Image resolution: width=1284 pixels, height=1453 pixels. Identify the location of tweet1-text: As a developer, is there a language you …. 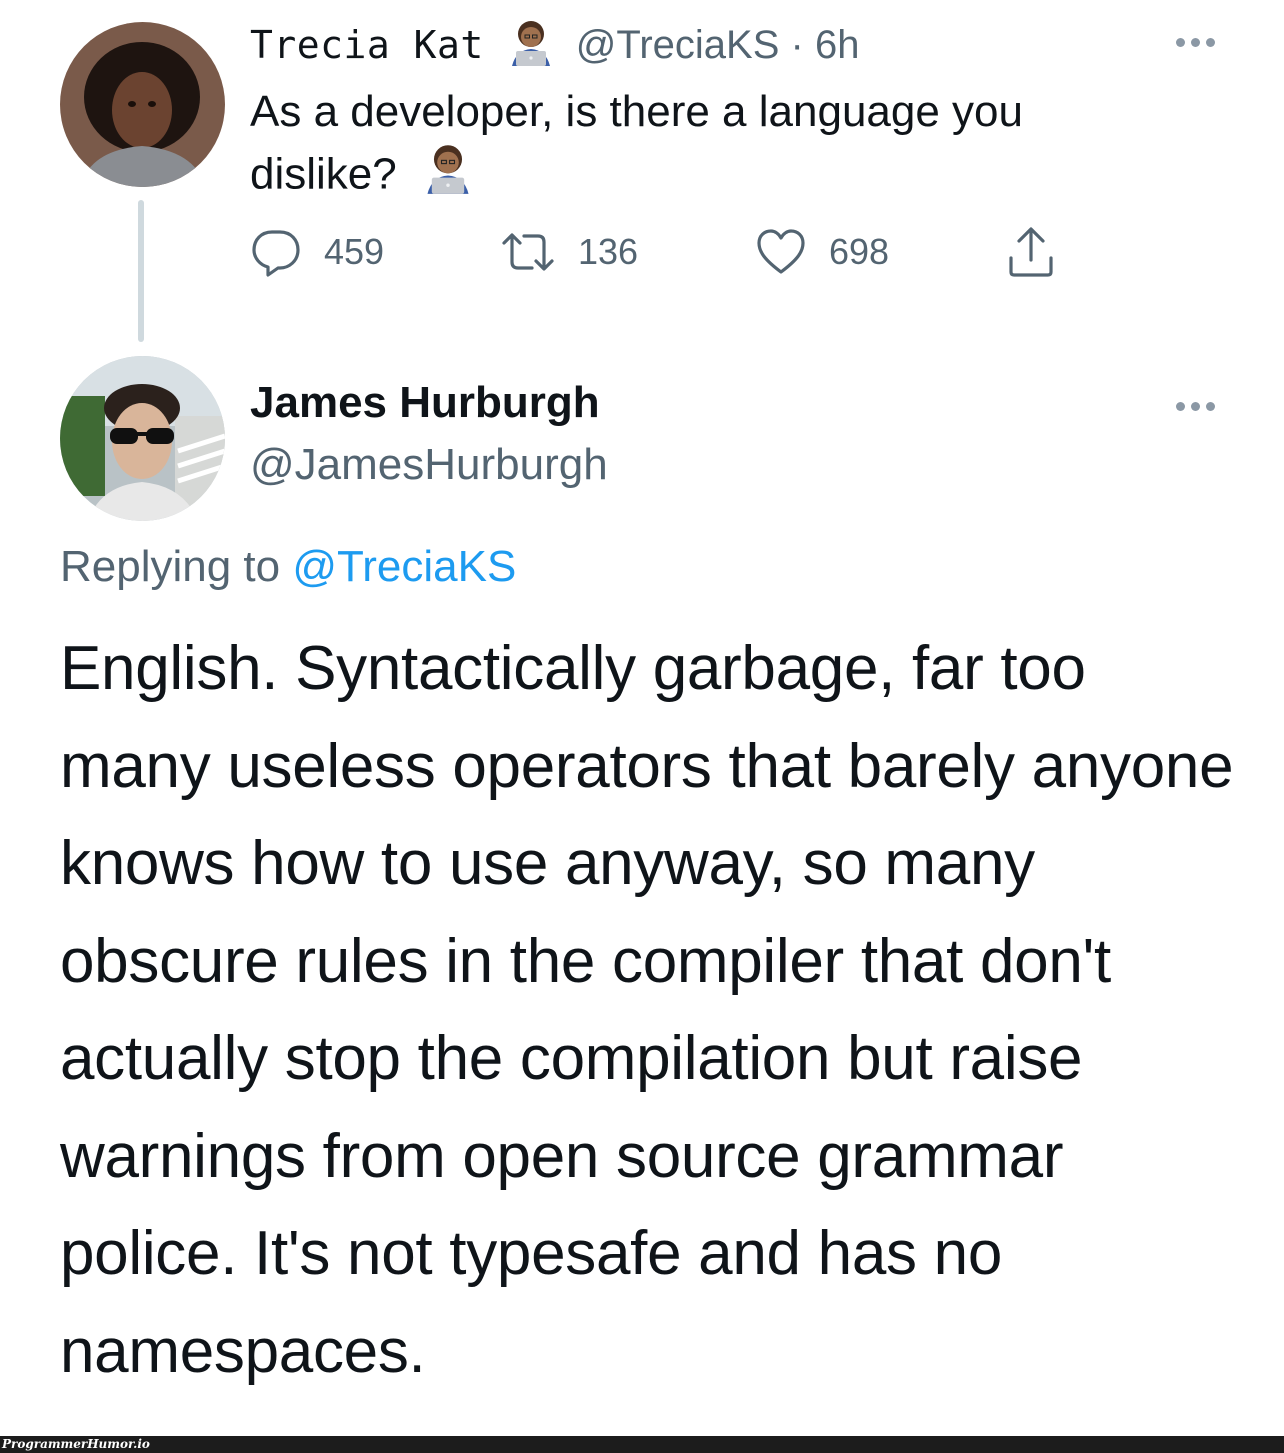
(700, 147).